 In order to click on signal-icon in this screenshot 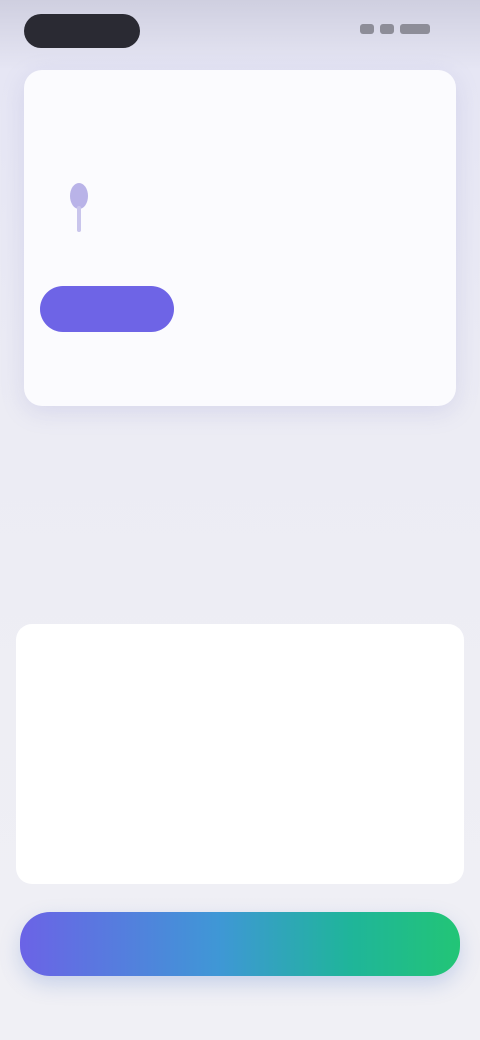, I will do `click(367, 29)`.